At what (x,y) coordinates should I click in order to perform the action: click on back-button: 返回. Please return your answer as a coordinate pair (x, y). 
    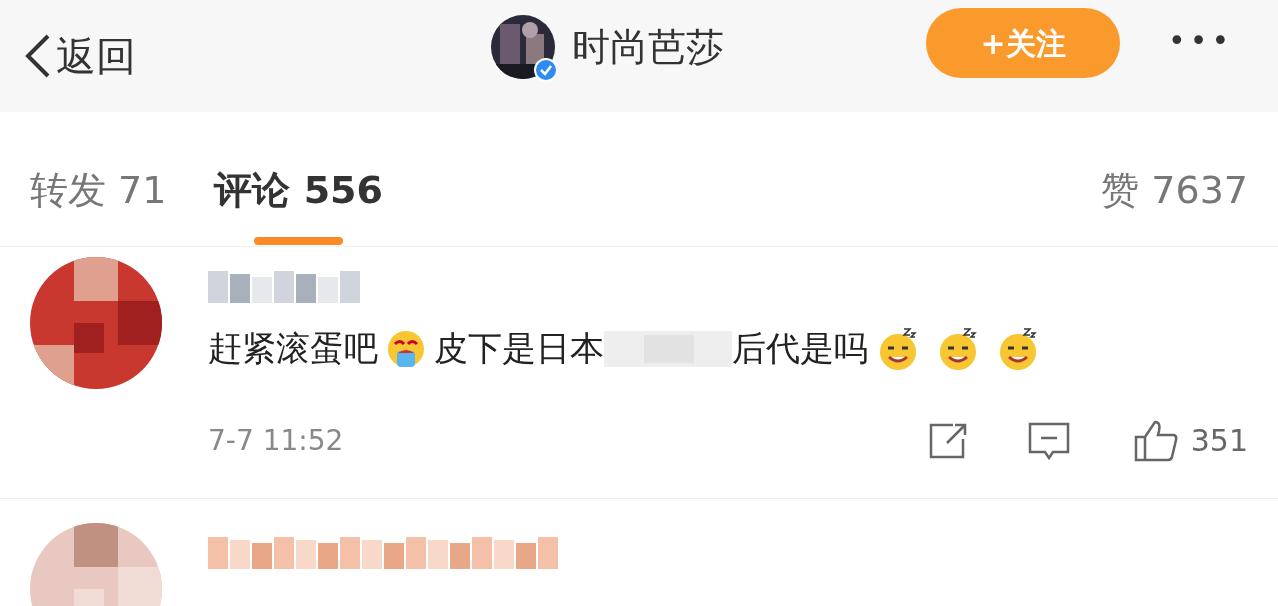
    Looking at the image, I should click on (79, 56).